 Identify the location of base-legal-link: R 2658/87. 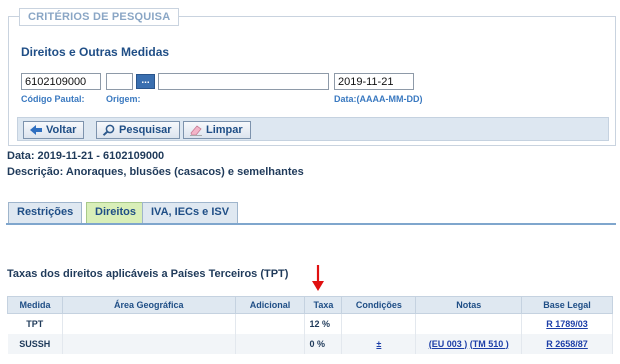
(567, 344).